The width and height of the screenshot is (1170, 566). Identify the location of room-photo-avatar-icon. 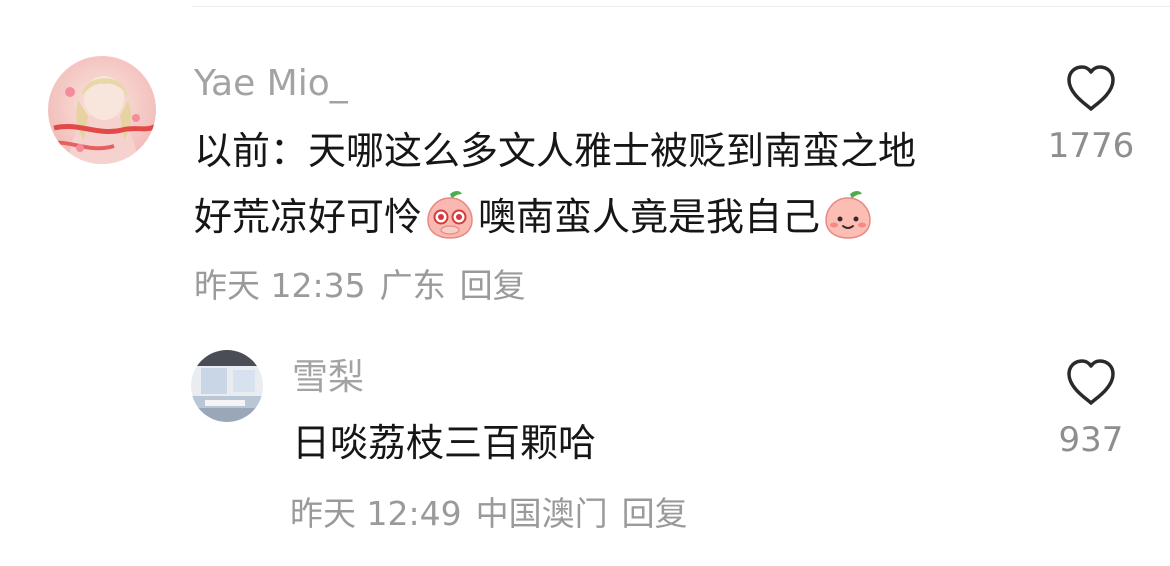
(227, 386).